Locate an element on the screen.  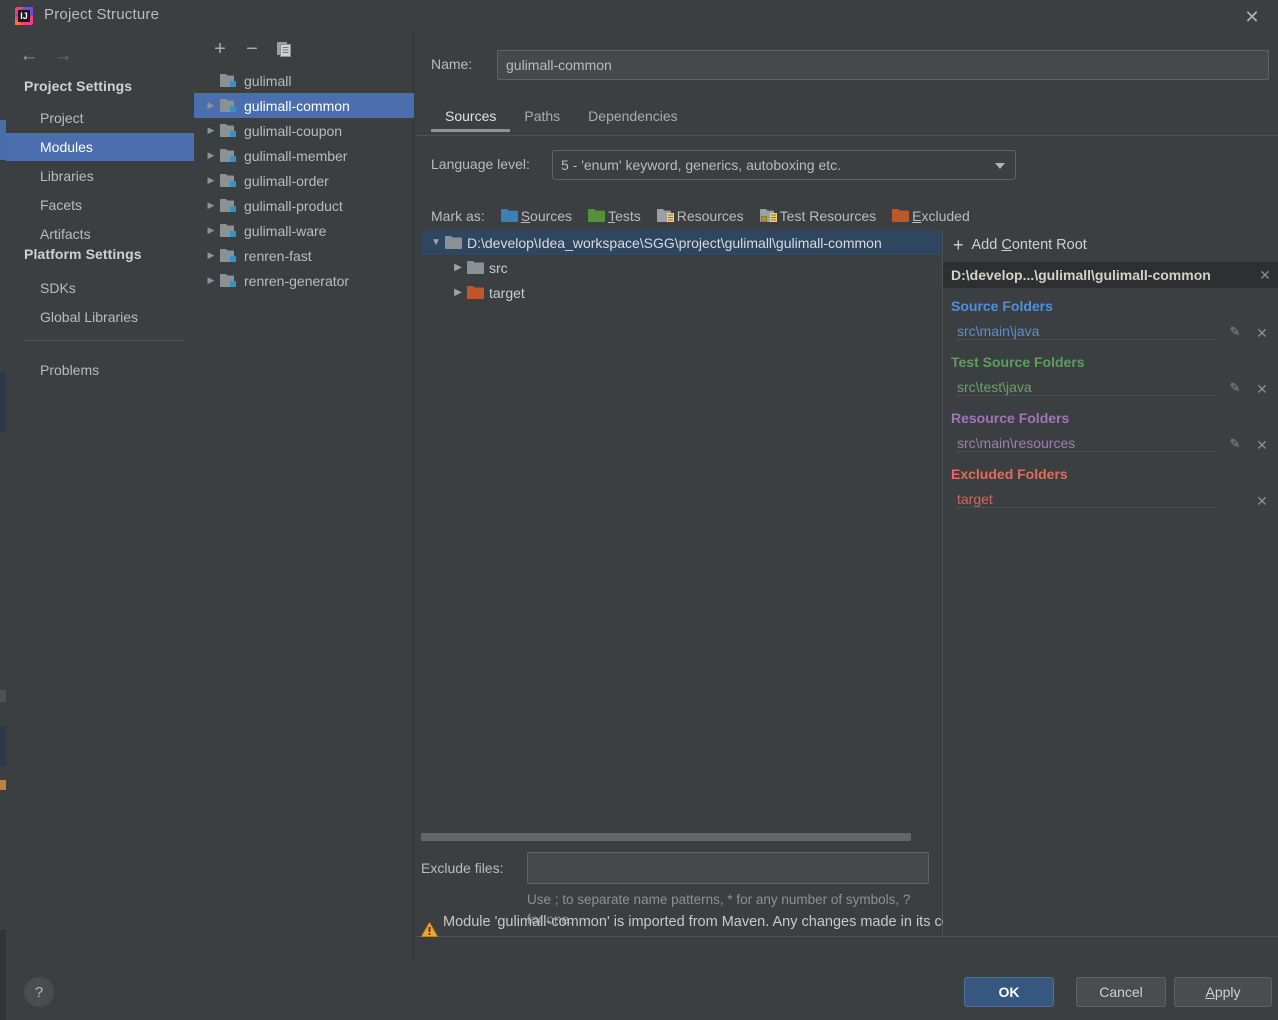
folder-entry: target ✕ is located at coordinates (1110, 501).